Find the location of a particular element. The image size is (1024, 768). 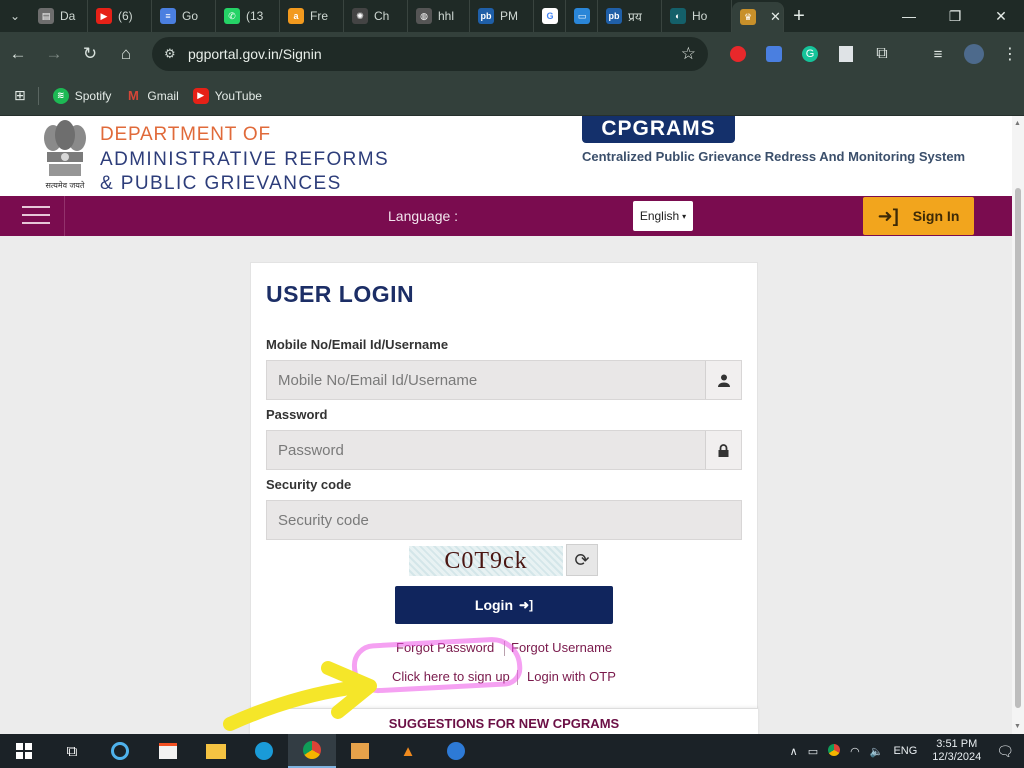

security-code-input is located at coordinates (504, 520).